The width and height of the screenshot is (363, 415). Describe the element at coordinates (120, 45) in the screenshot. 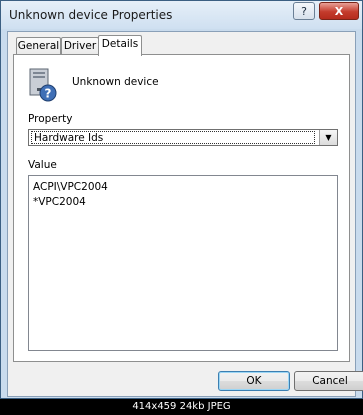

I see `tab-details: Details` at that location.